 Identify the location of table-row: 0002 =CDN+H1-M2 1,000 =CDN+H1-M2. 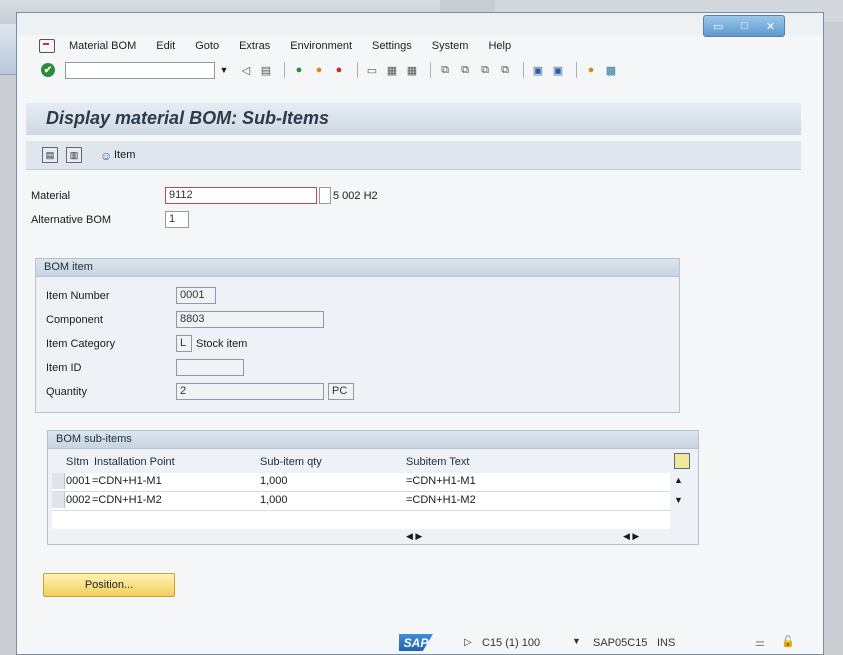
(361, 501).